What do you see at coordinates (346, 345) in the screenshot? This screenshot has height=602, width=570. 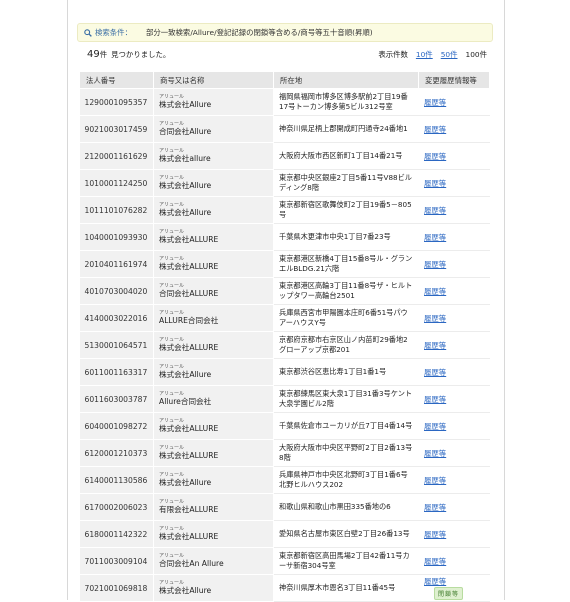 I see `company-address: 京都府京都市右京区山ノ内苗町29番地2グローアップ京都201` at bounding box center [346, 345].